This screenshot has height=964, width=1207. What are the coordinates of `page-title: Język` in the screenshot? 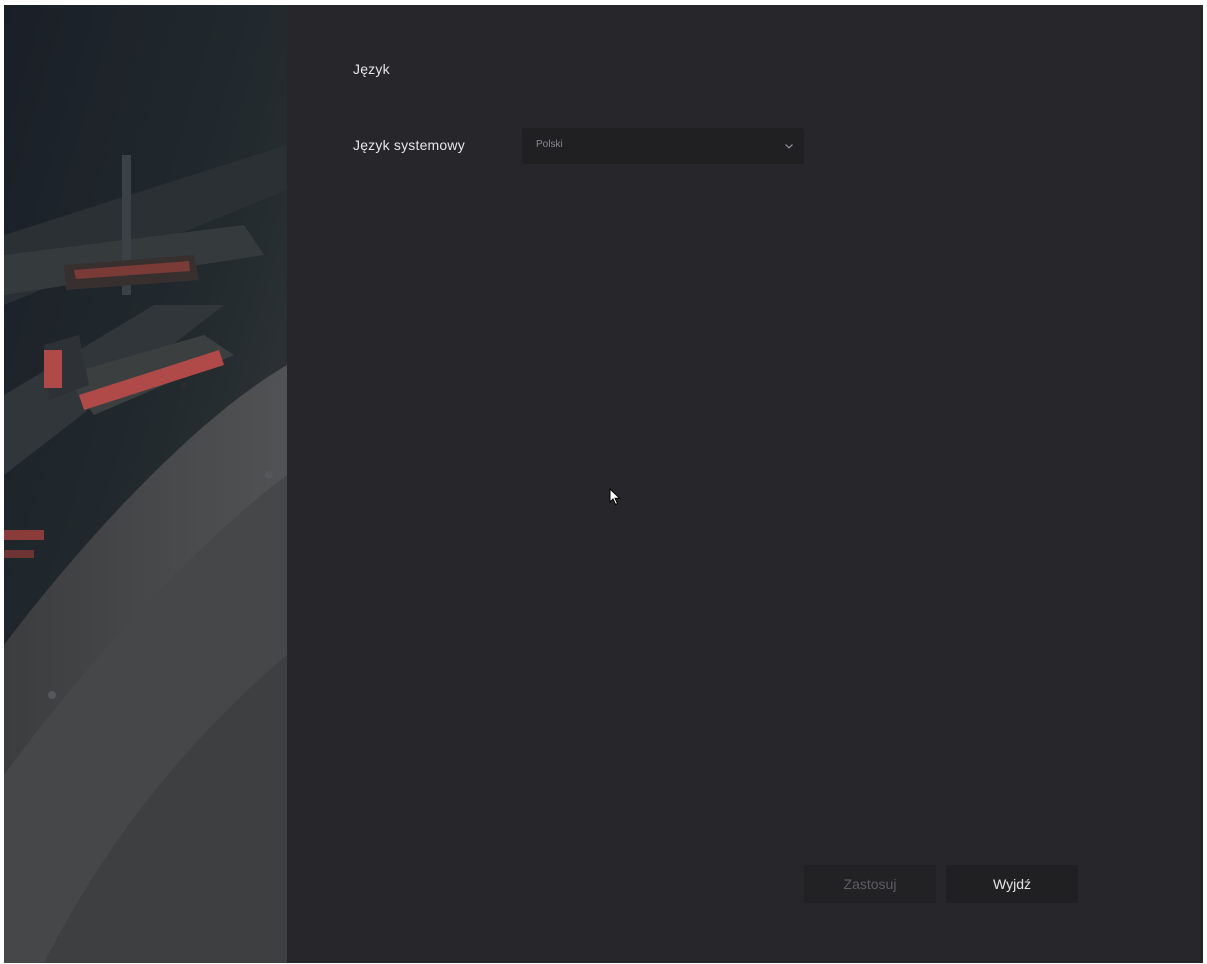 It's located at (371, 69).